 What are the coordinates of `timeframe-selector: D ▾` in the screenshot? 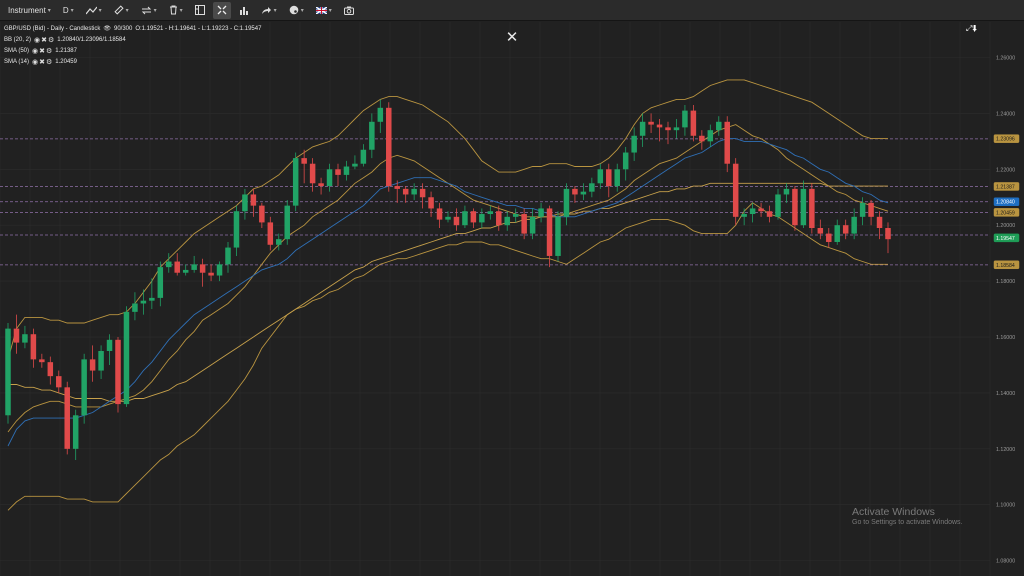 It's located at (68, 10).